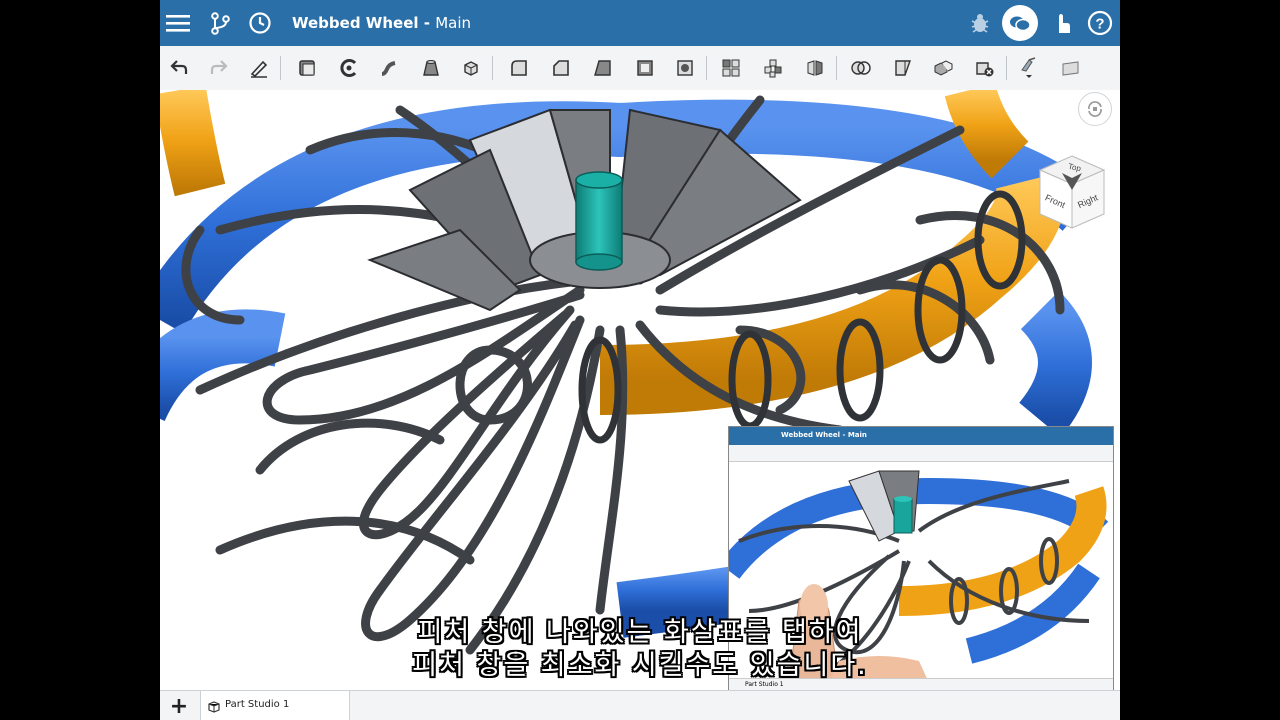 This screenshot has width=1280, height=720. What do you see at coordinates (260, 23) in the screenshot?
I see `history-icon` at bounding box center [260, 23].